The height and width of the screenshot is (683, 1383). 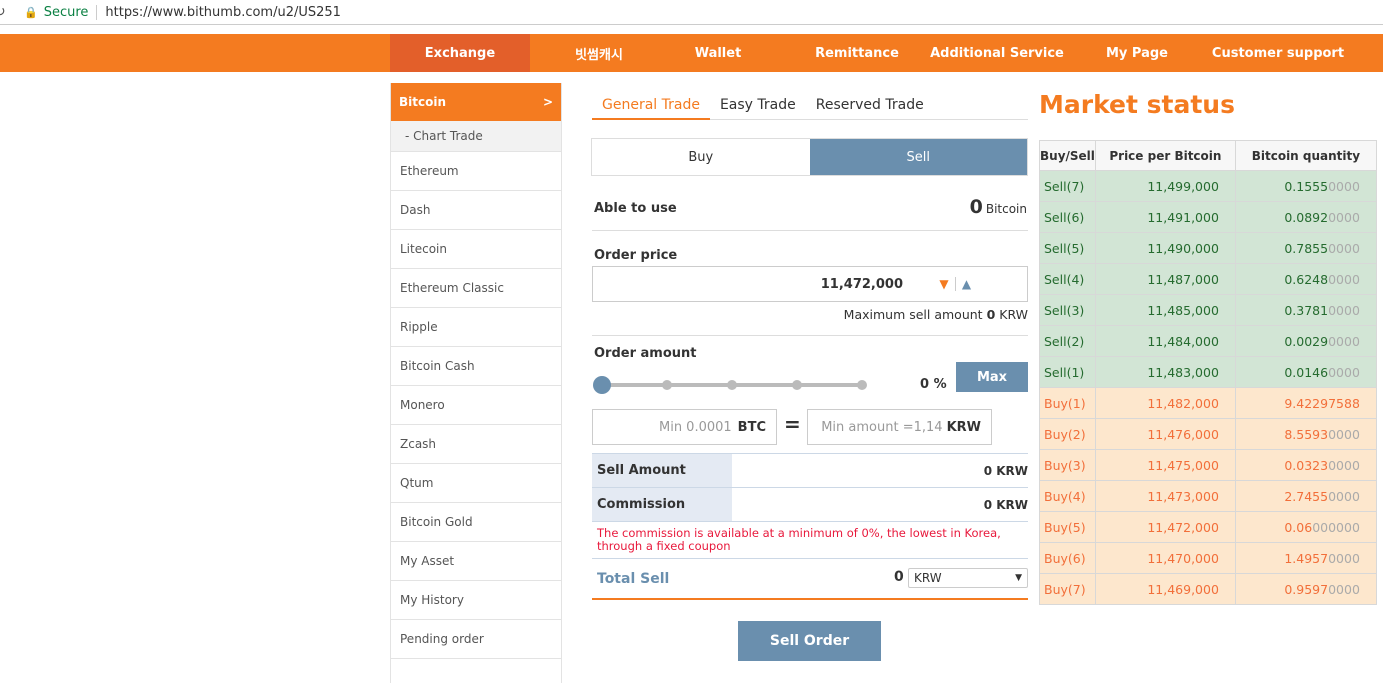 I want to click on nav-wallet: Wallet, so click(x=718, y=53).